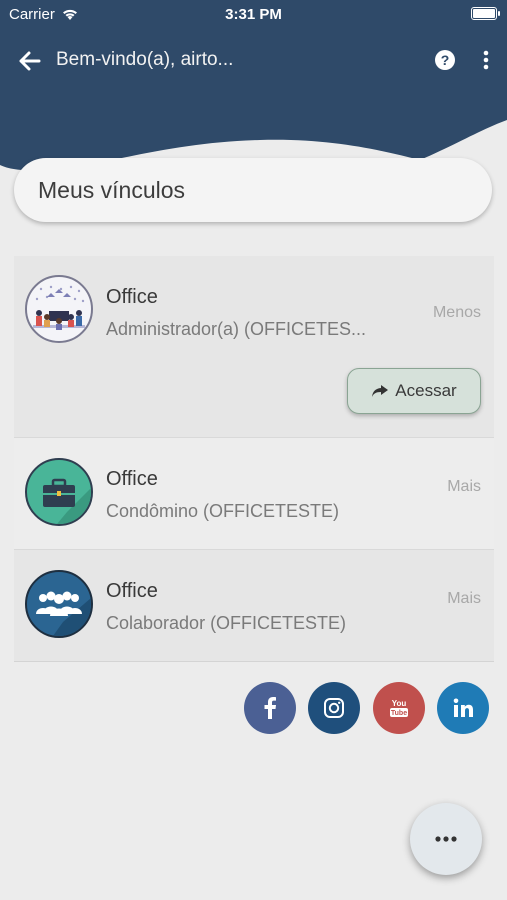 The image size is (507, 900). I want to click on linkedin-icon, so click(463, 707).